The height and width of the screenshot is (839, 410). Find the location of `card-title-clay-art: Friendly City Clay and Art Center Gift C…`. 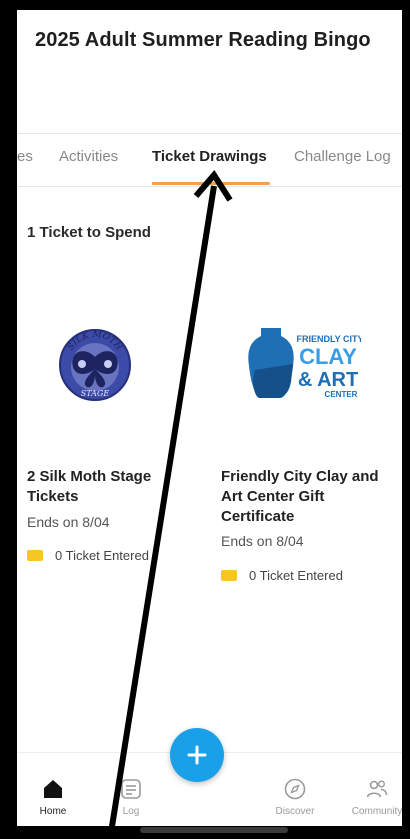

card-title-clay-art: Friendly City Clay and Art Center Gift C… is located at coordinates (300, 496).